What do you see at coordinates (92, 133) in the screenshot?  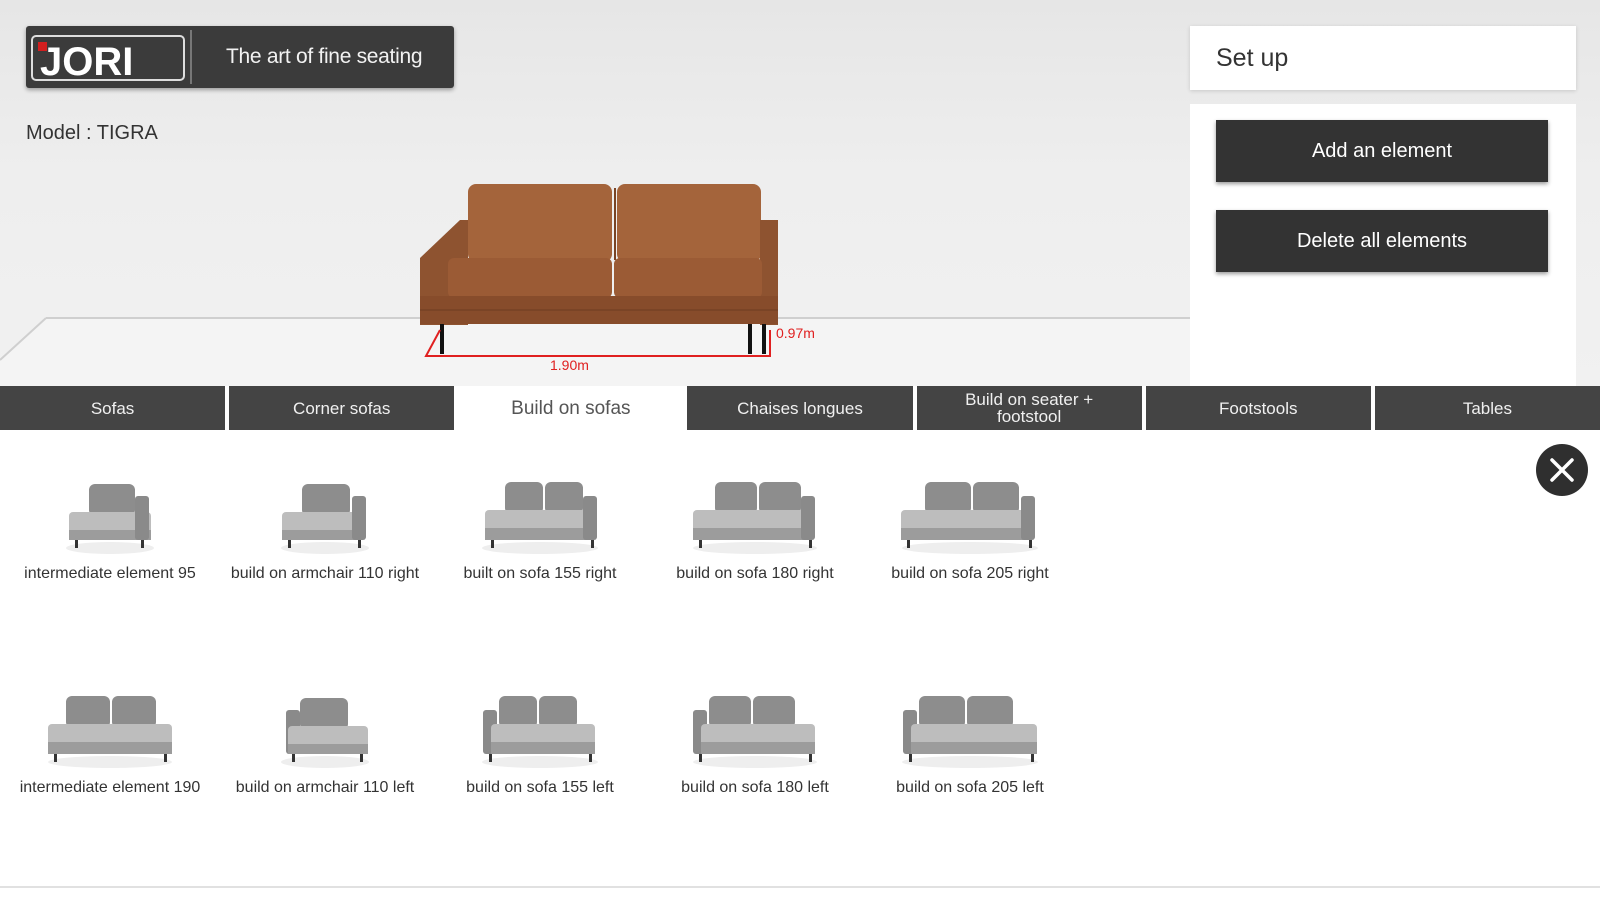 I see `model-label: Model : TIGRA` at bounding box center [92, 133].